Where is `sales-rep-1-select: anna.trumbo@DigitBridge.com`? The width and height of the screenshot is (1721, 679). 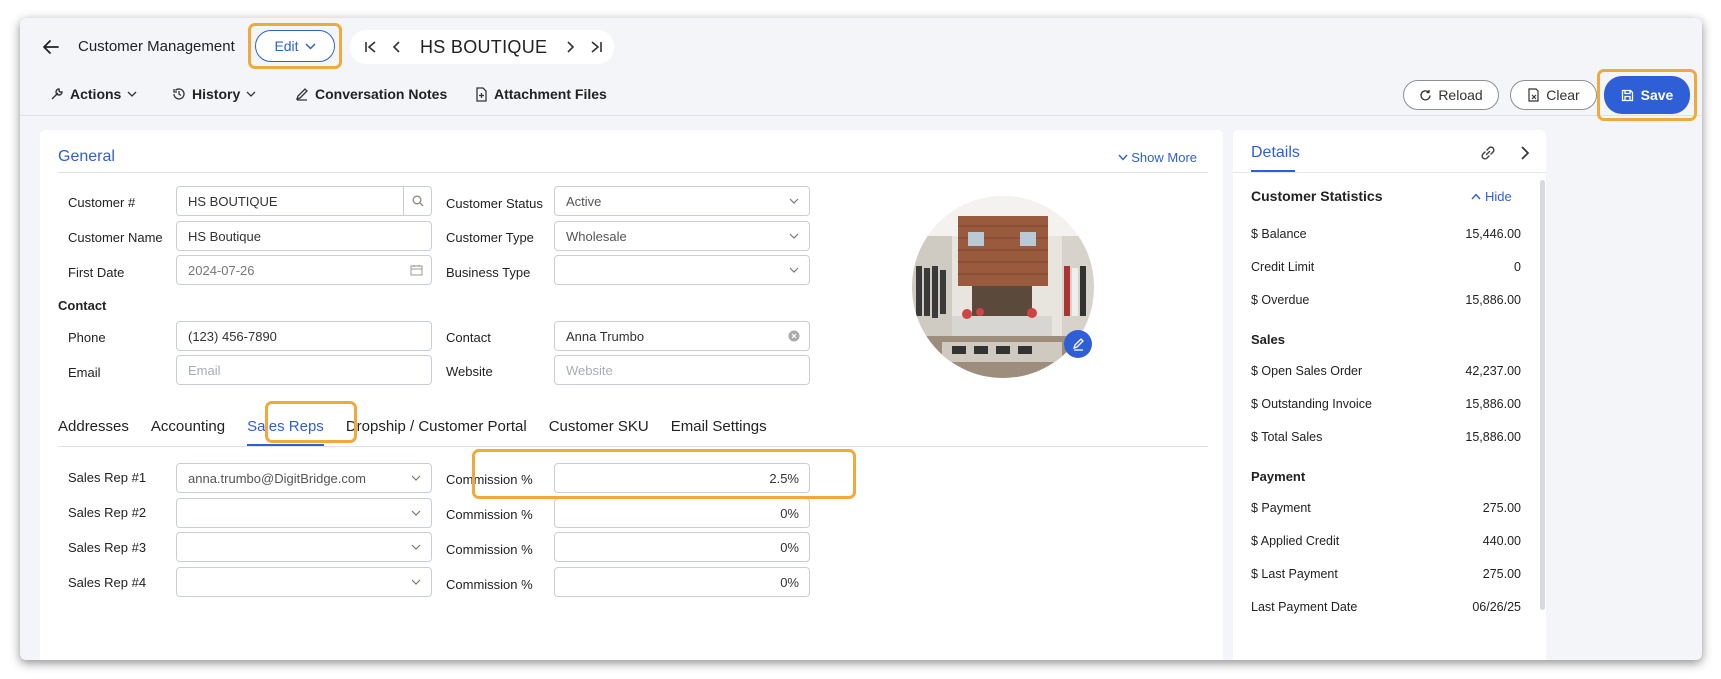
sales-rep-1-select: anna.trumbo@DigitBridge.com is located at coordinates (304, 478).